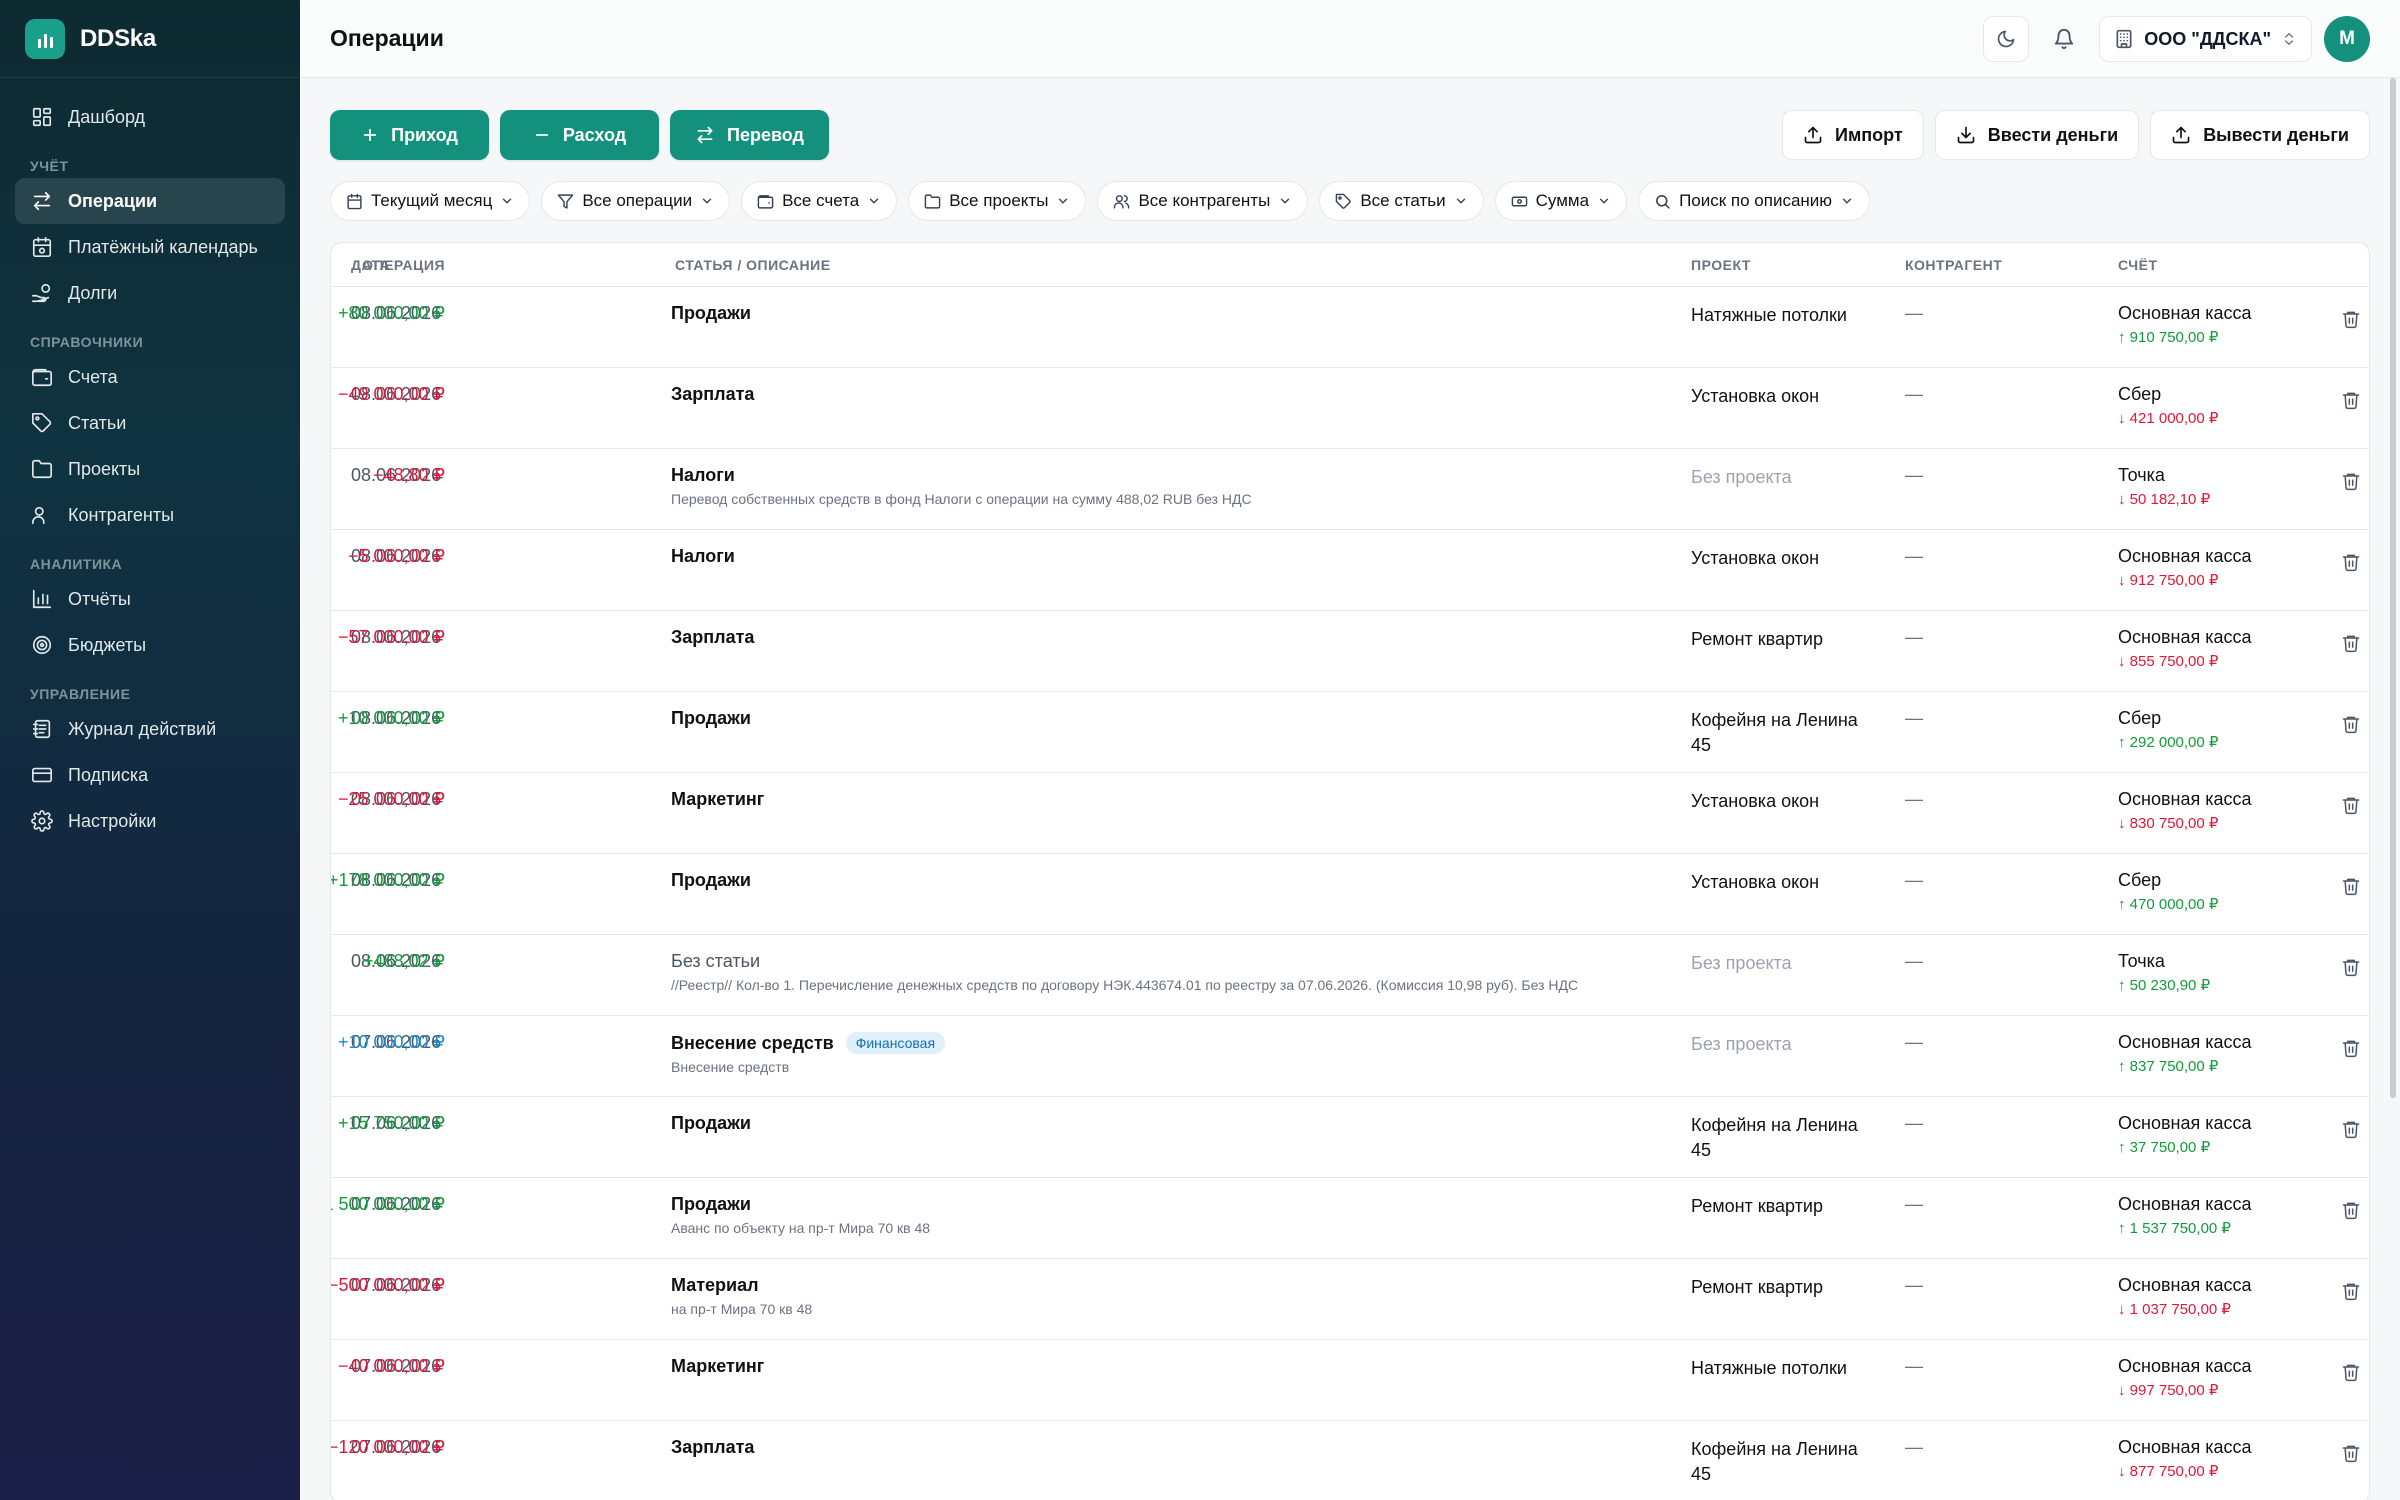 This screenshot has width=2400, height=1500. What do you see at coordinates (150, 599) in the screenshot?
I see `sidebar-item: Отчёты` at bounding box center [150, 599].